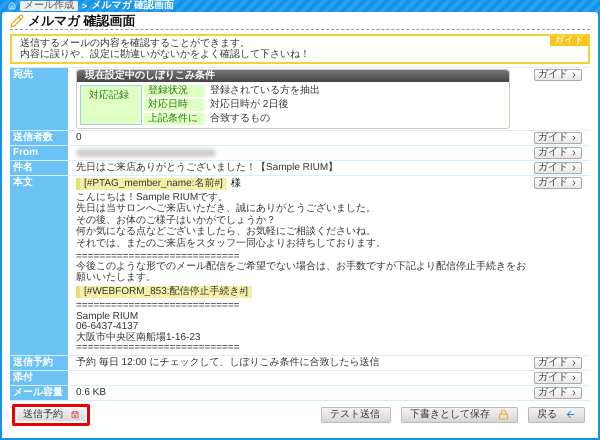  What do you see at coordinates (301, 272) in the screenshot?
I see `body-text-line: 今後このような形でのメール配信をご希望でない場合は、お手数ですが下記より配信停止手続きをお願いいたします。` at bounding box center [301, 272].